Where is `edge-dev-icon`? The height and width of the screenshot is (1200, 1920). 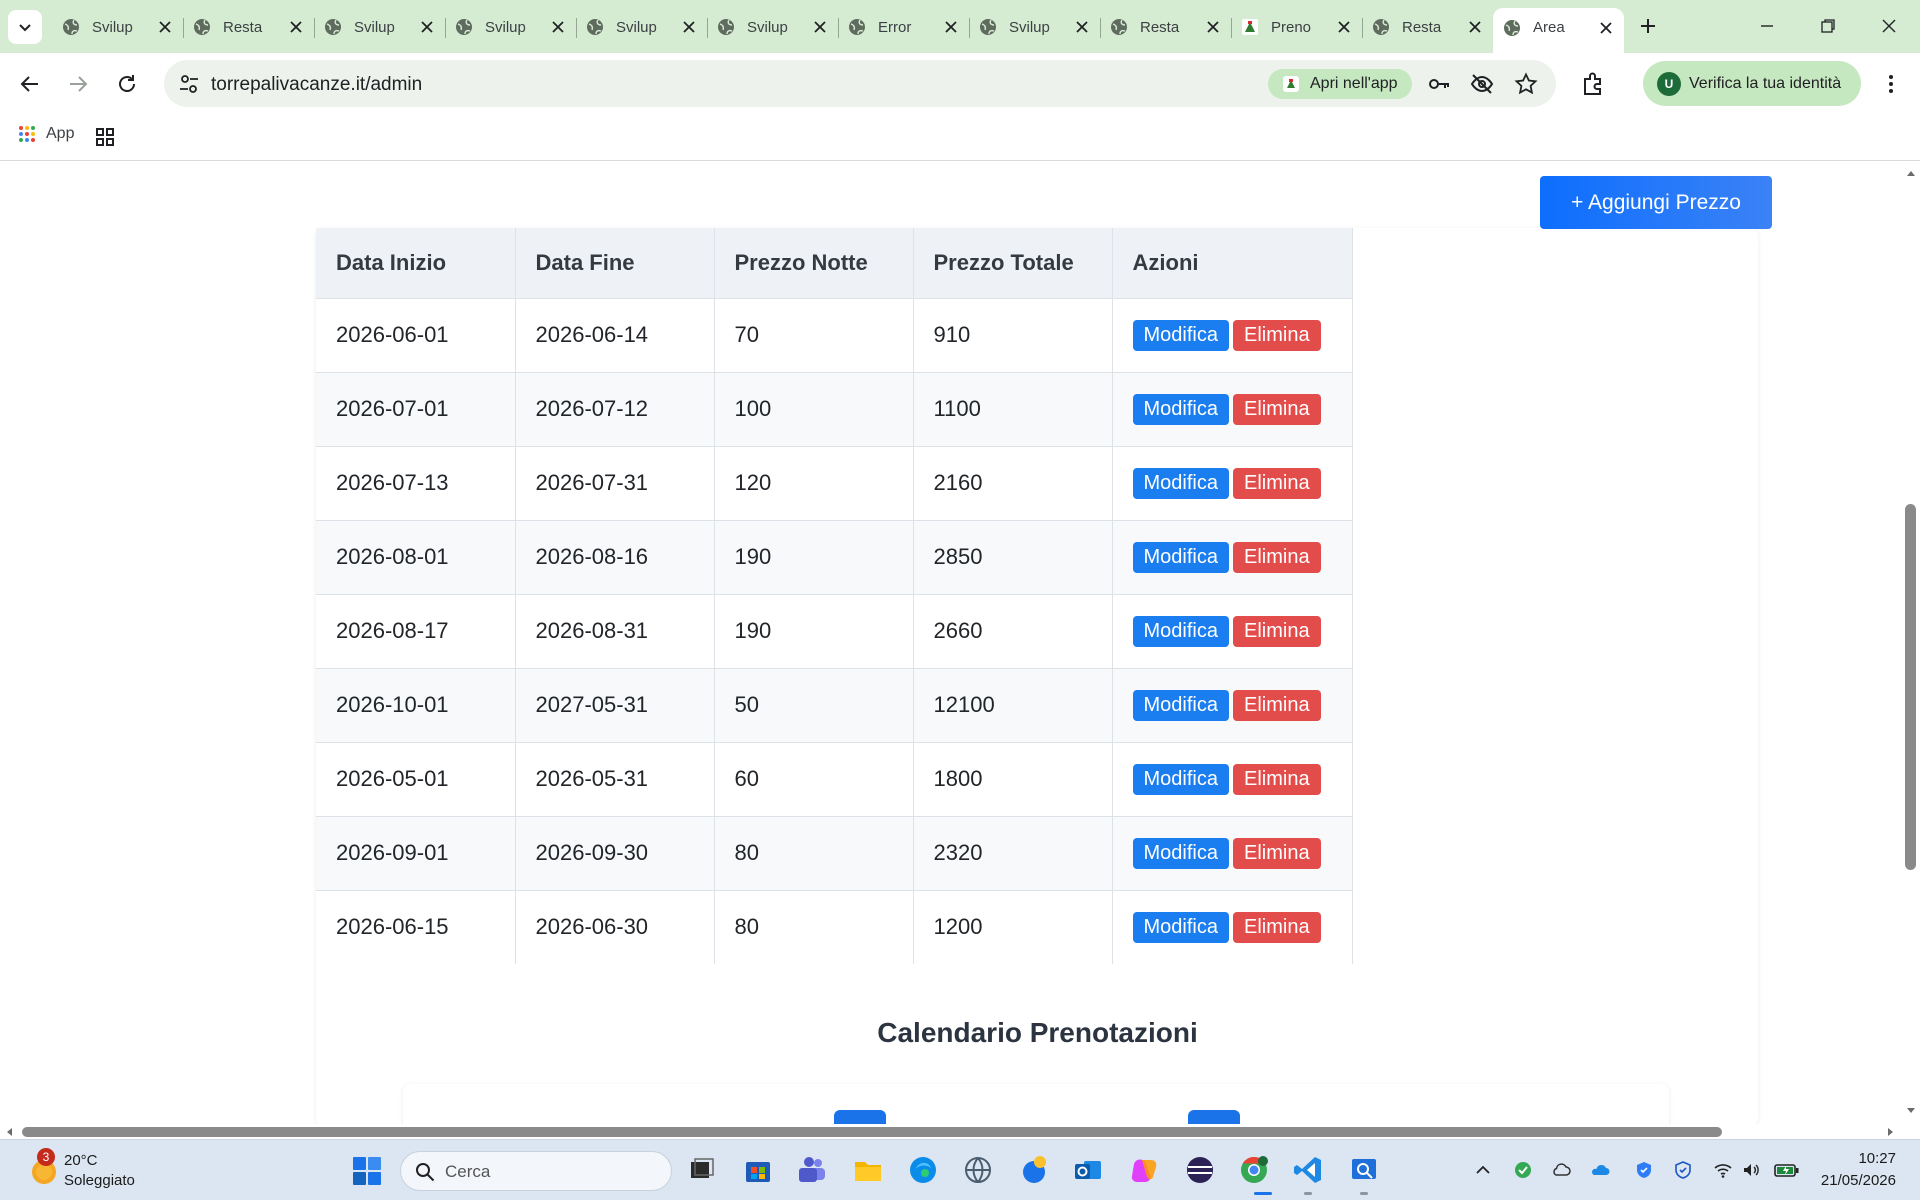 edge-dev-icon is located at coordinates (1034, 1170).